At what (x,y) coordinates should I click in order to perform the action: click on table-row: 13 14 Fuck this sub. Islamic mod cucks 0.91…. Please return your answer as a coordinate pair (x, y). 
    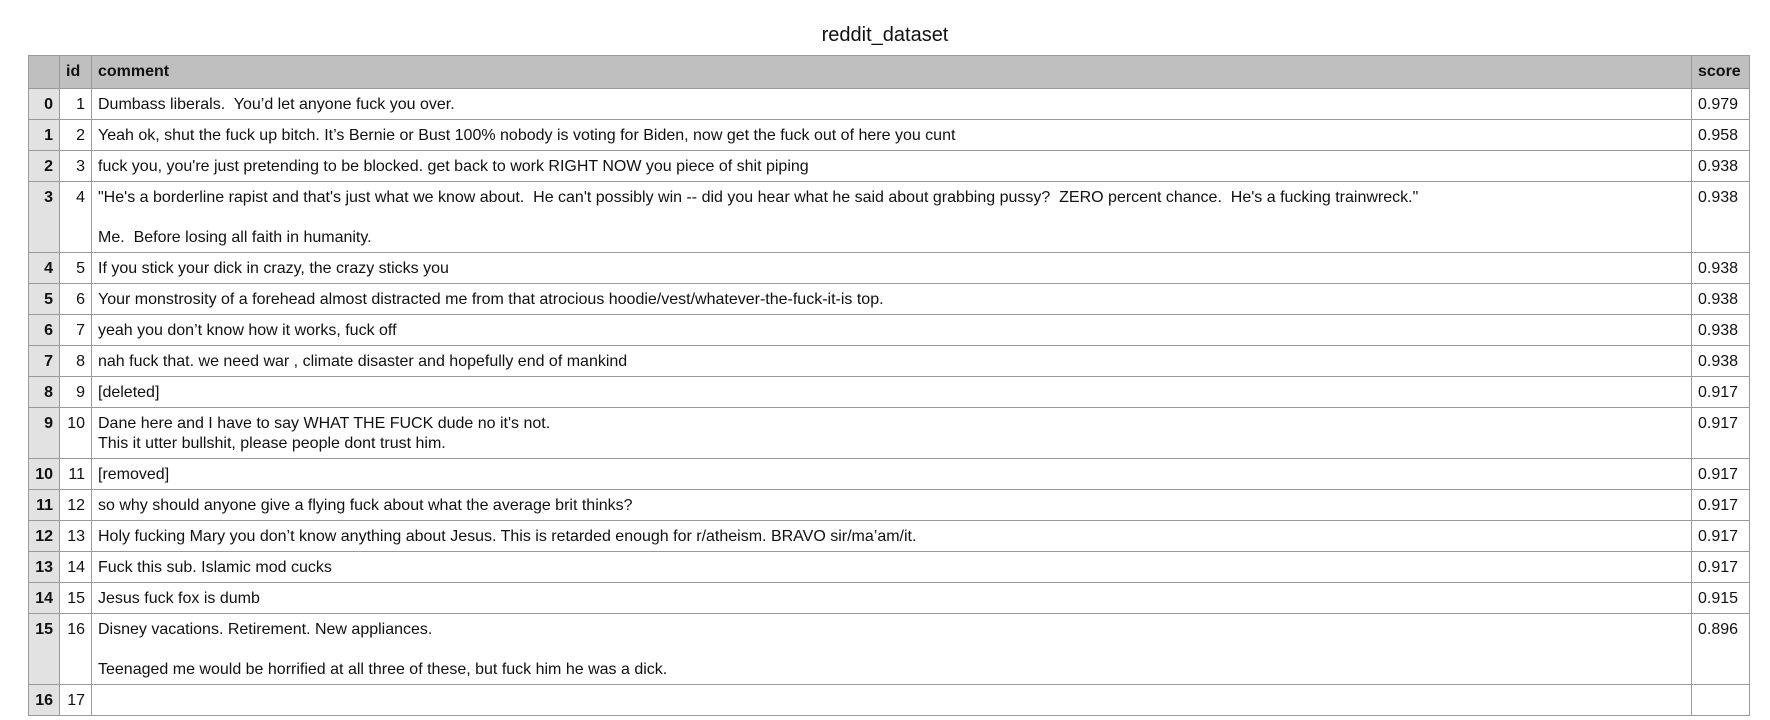
    Looking at the image, I should click on (889, 567).